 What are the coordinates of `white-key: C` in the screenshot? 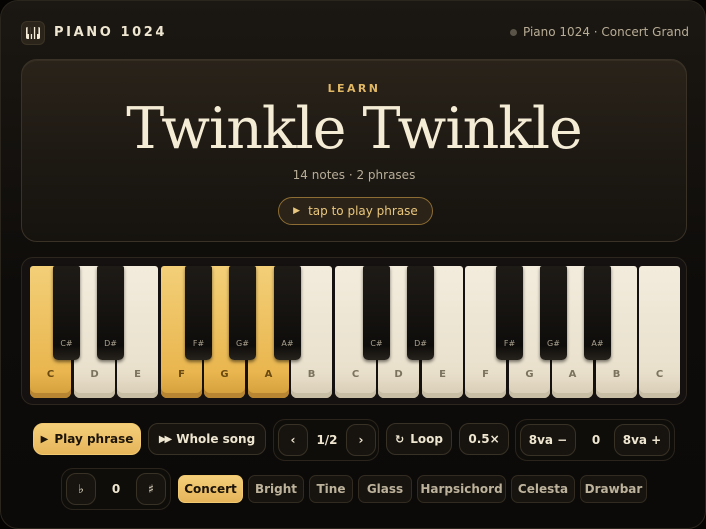 It's located at (659, 332).